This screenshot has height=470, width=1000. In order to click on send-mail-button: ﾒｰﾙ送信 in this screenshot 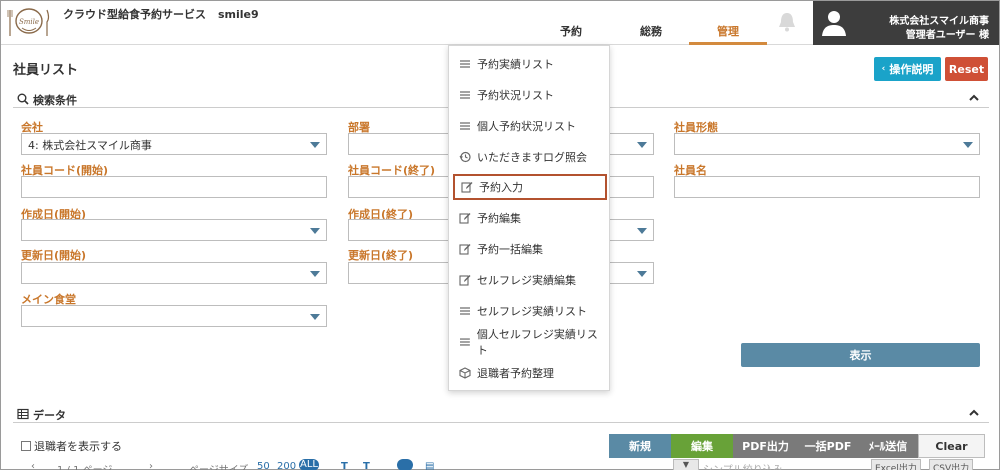, I will do `click(888, 446)`.